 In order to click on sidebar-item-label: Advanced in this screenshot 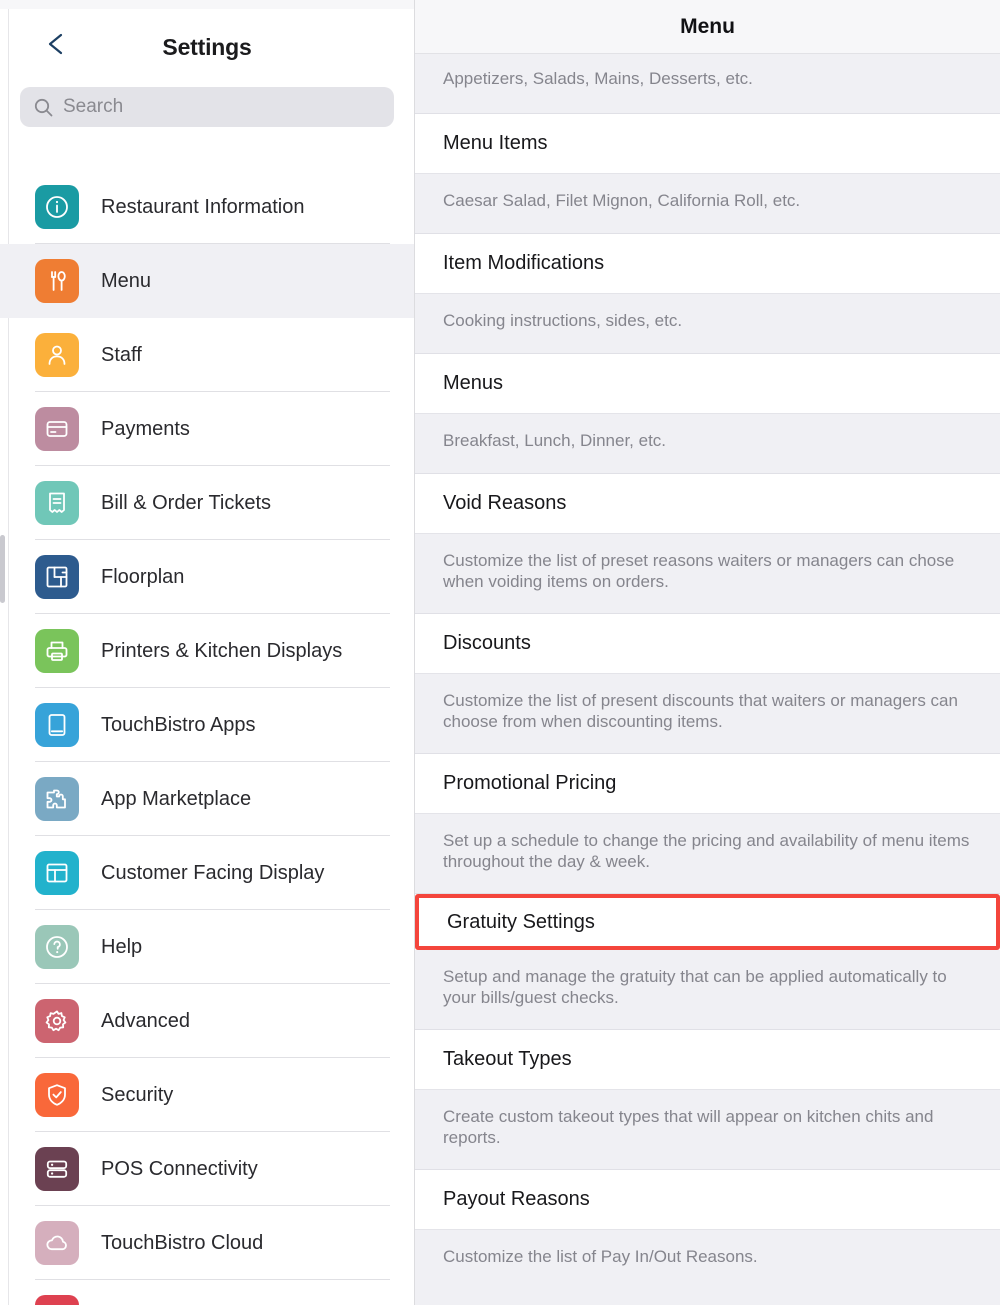, I will do `click(145, 1020)`.